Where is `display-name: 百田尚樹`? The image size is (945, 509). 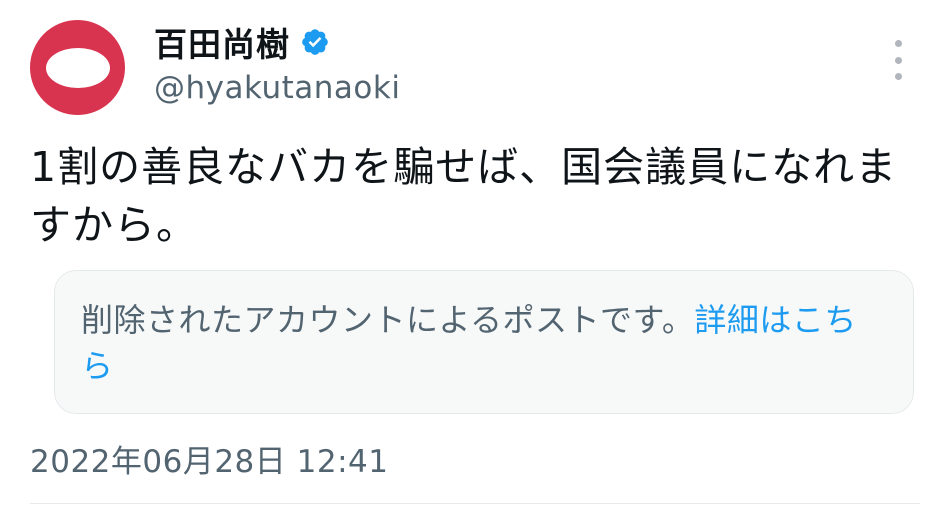 display-name: 百田尚樹 is located at coordinates (222, 42).